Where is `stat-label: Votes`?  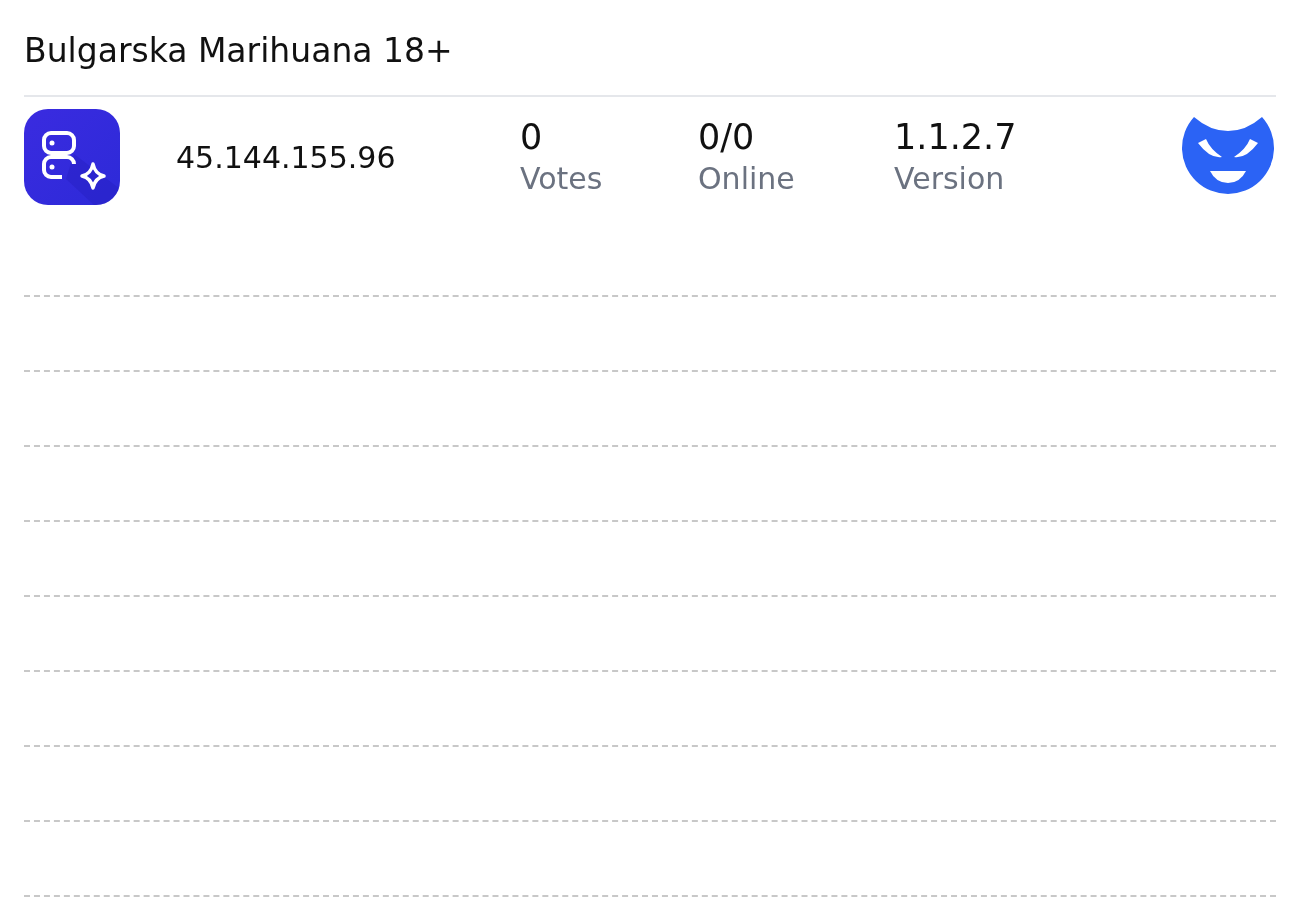 stat-label: Votes is located at coordinates (562, 179).